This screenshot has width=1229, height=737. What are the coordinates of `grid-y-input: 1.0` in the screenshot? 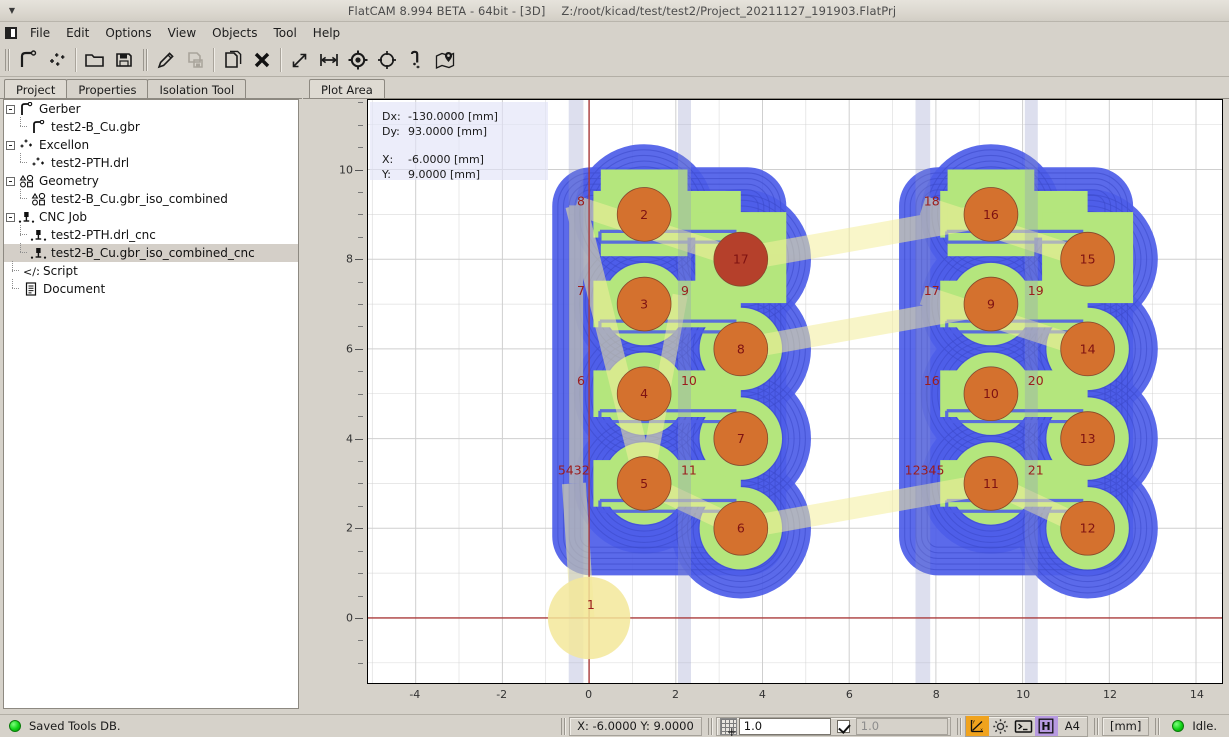 It's located at (901, 726).